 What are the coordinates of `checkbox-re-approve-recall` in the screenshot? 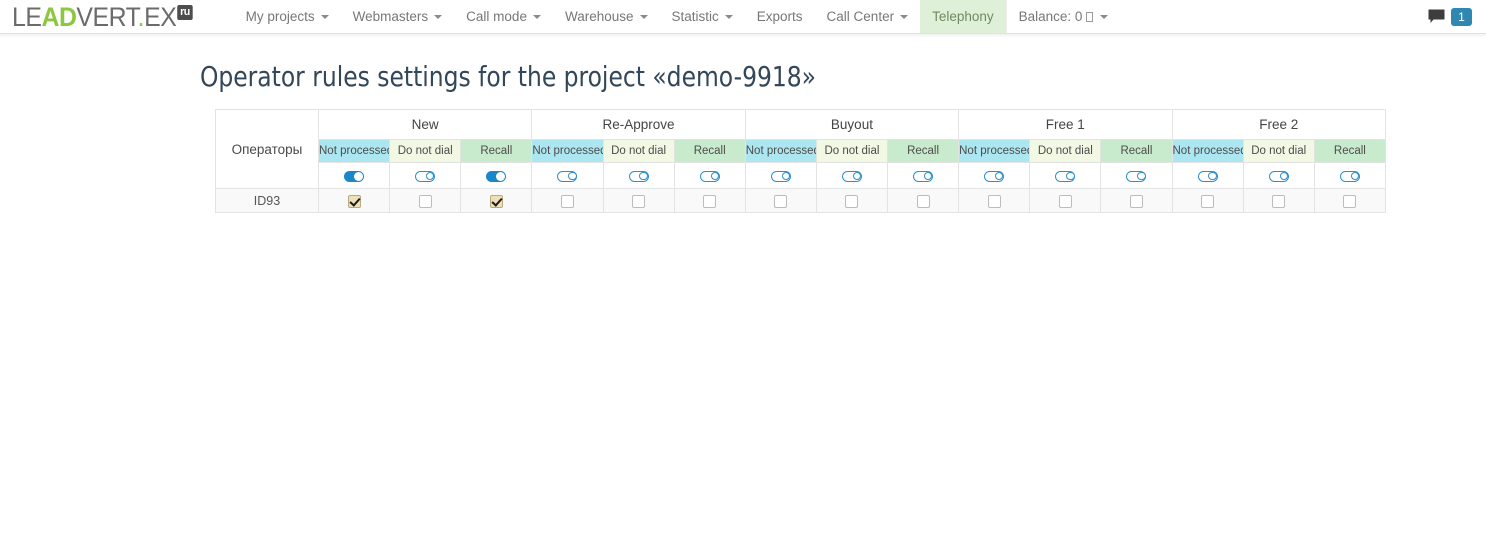 It's located at (710, 201).